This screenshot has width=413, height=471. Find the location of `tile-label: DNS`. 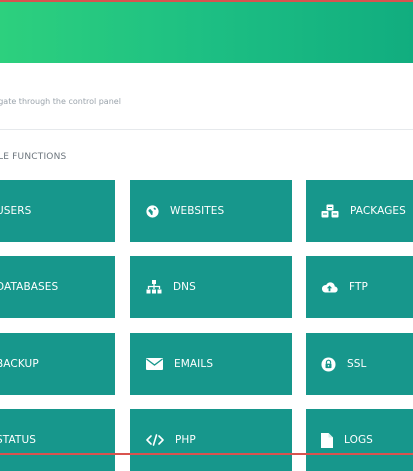

tile-label: DNS is located at coordinates (184, 287).